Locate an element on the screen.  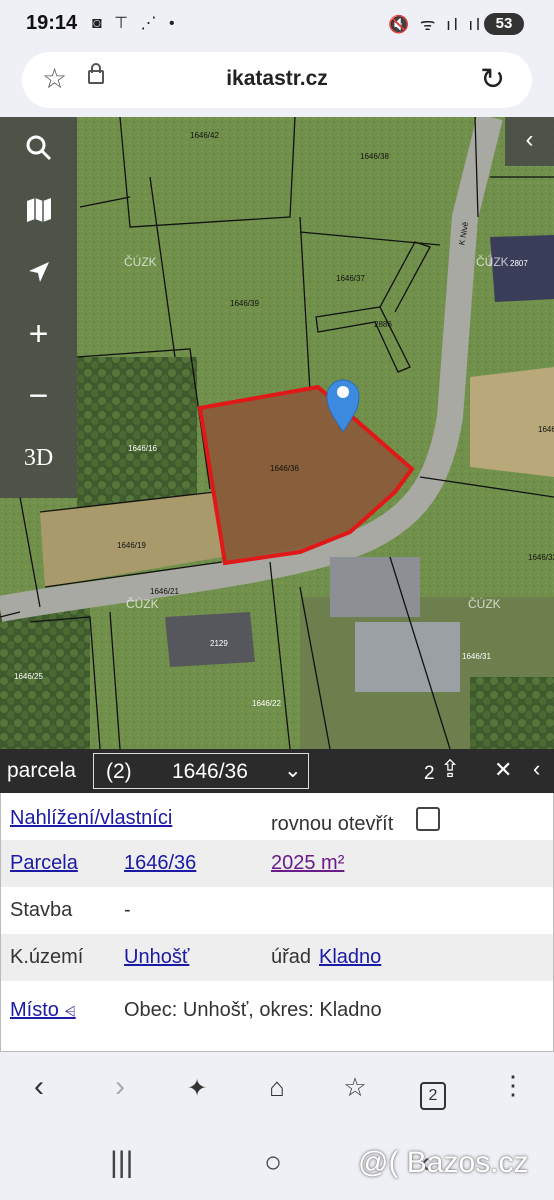
map-label: 1646/16 is located at coordinates (142, 448).